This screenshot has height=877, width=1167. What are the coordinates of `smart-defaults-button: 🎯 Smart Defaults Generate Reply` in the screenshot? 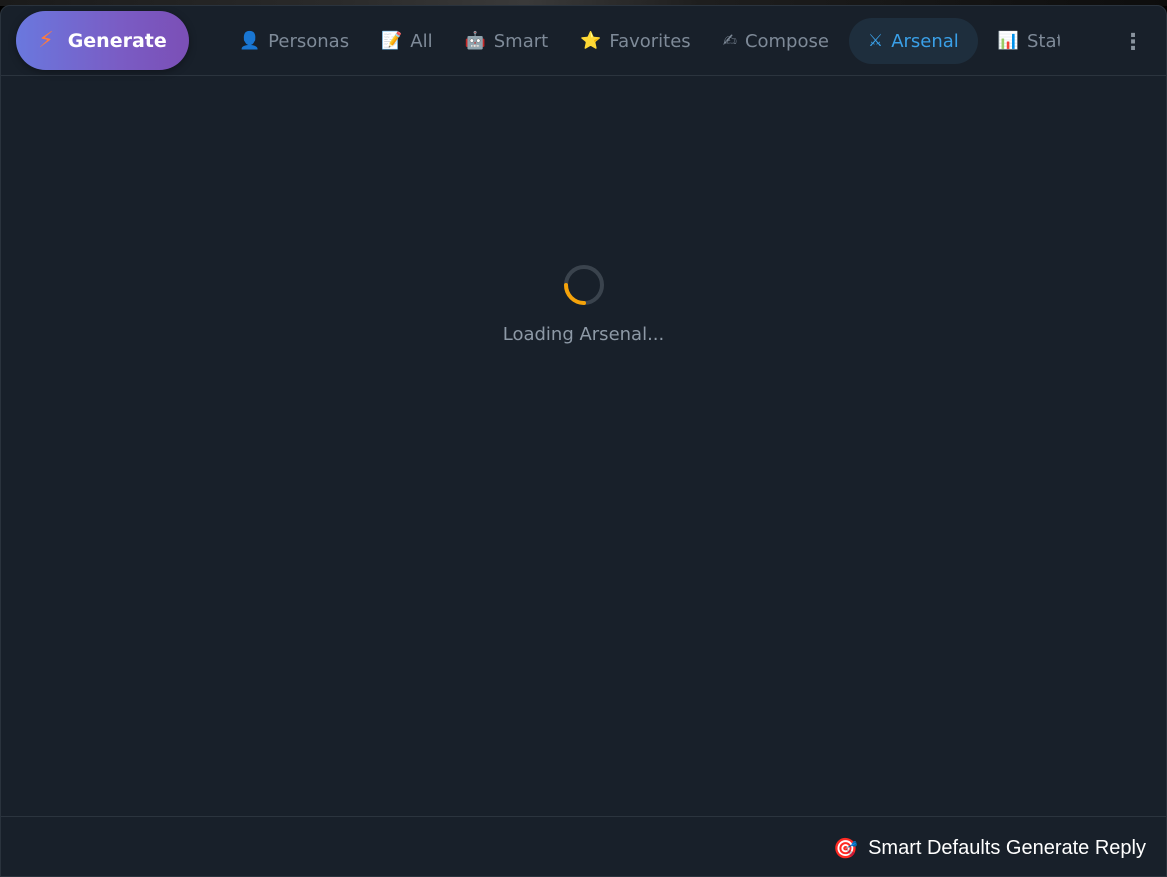 It's located at (989, 848).